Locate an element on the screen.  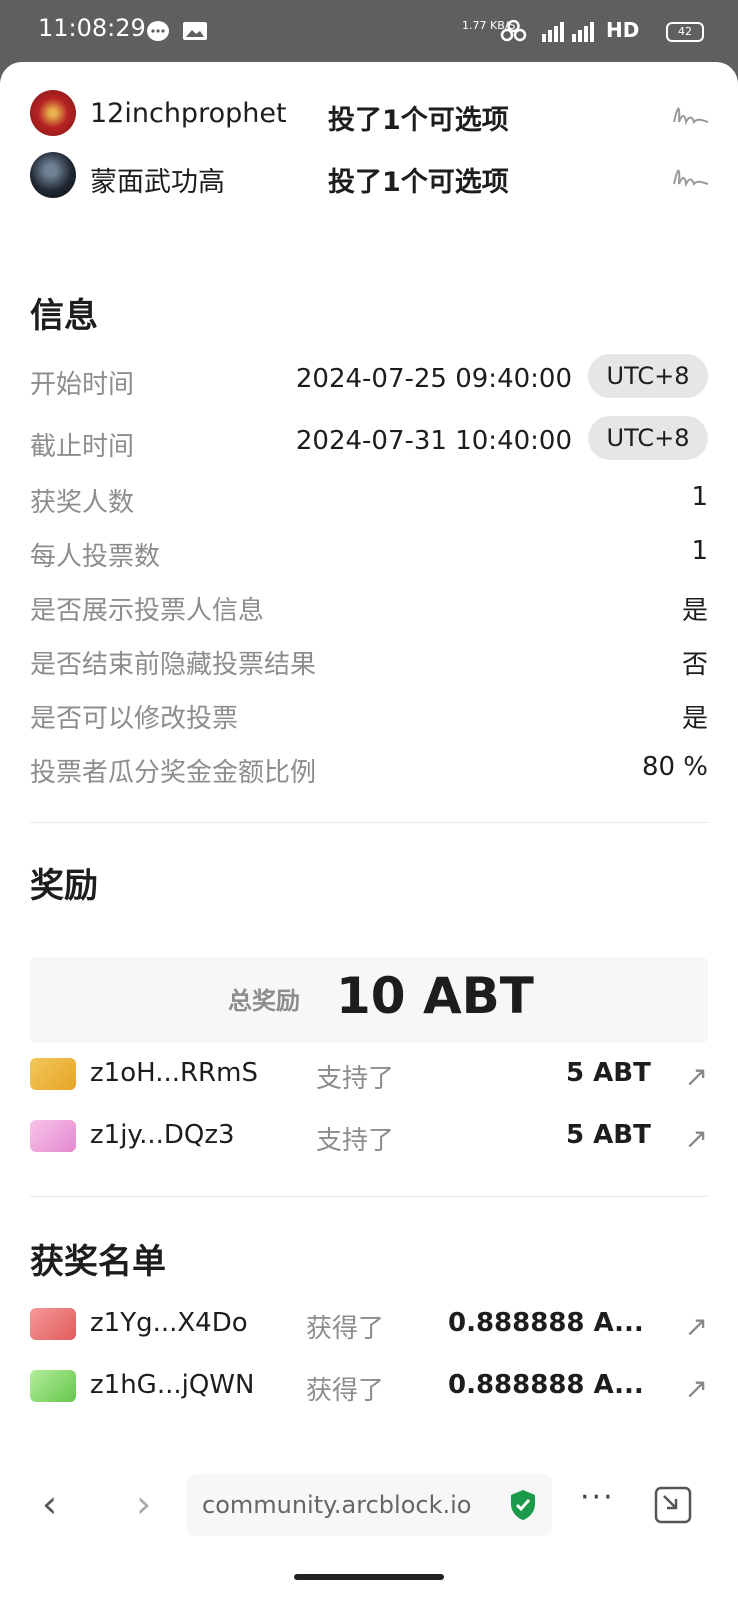
info-heading: 信息 is located at coordinates (64, 316).